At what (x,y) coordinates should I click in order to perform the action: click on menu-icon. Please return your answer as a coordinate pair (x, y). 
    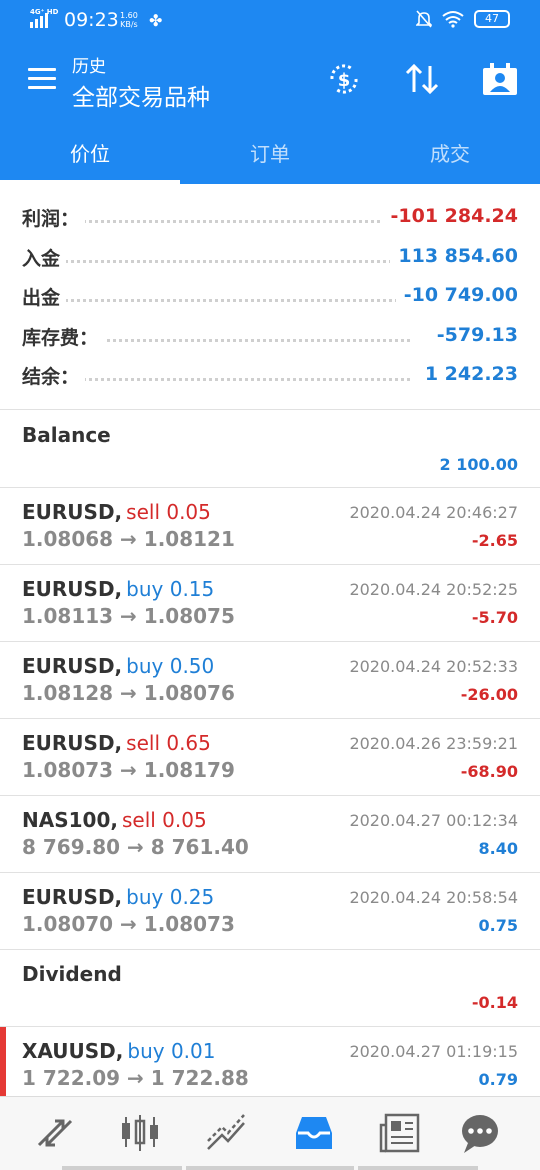
    Looking at the image, I should click on (42, 79).